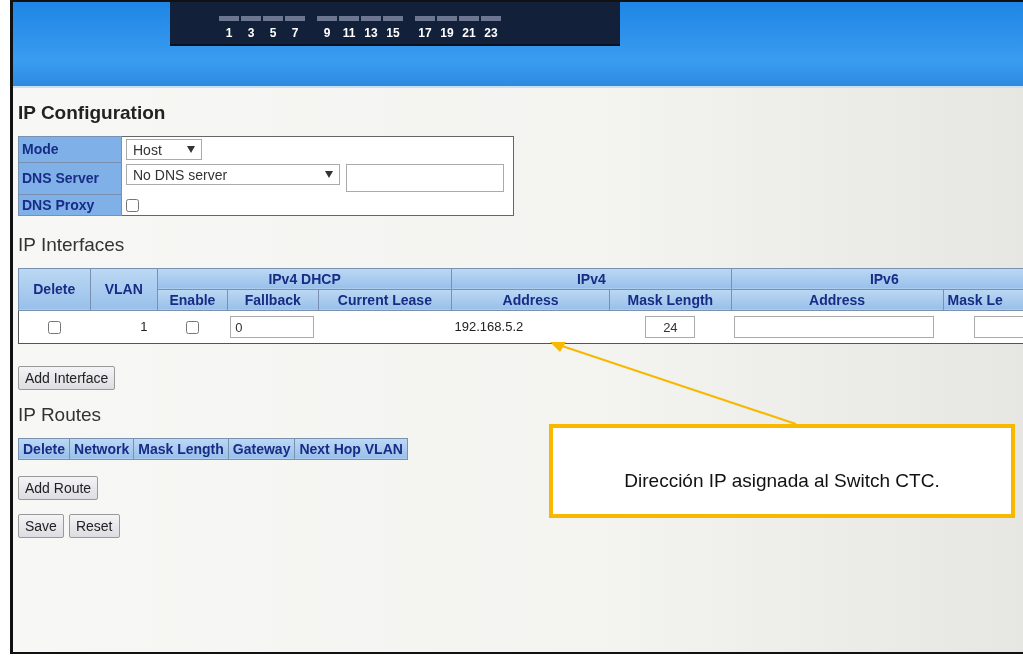  What do you see at coordinates (67, 377) in the screenshot?
I see `add-interface-button: Add Interface` at bounding box center [67, 377].